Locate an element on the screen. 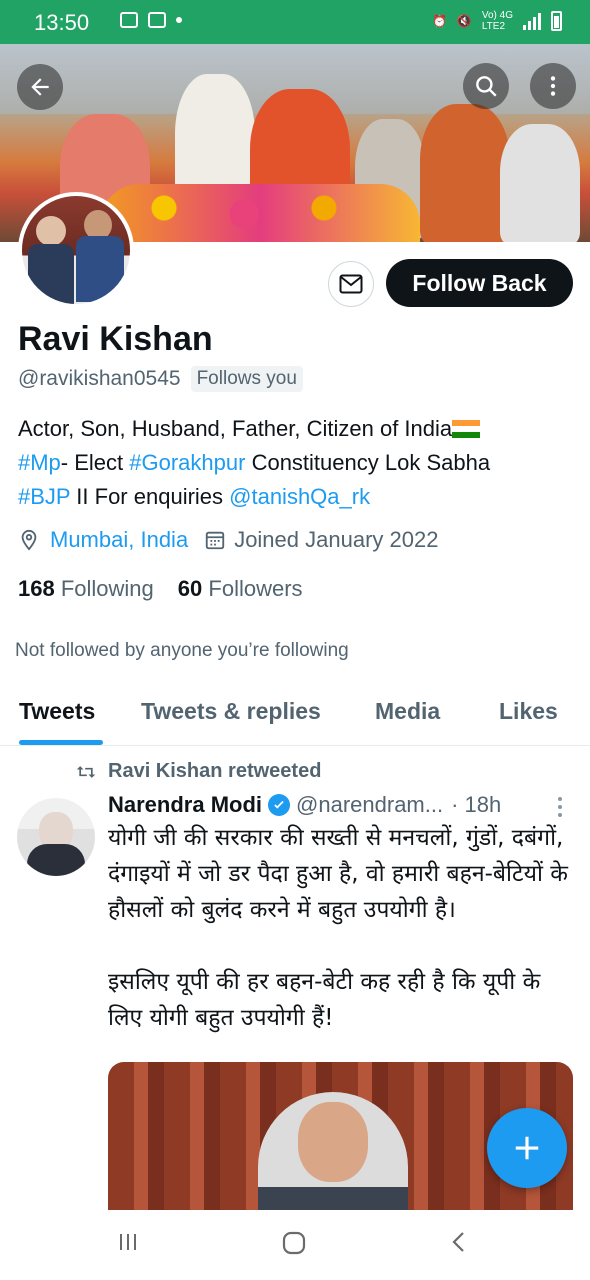  bio-text: - Elect is located at coordinates (95, 462).